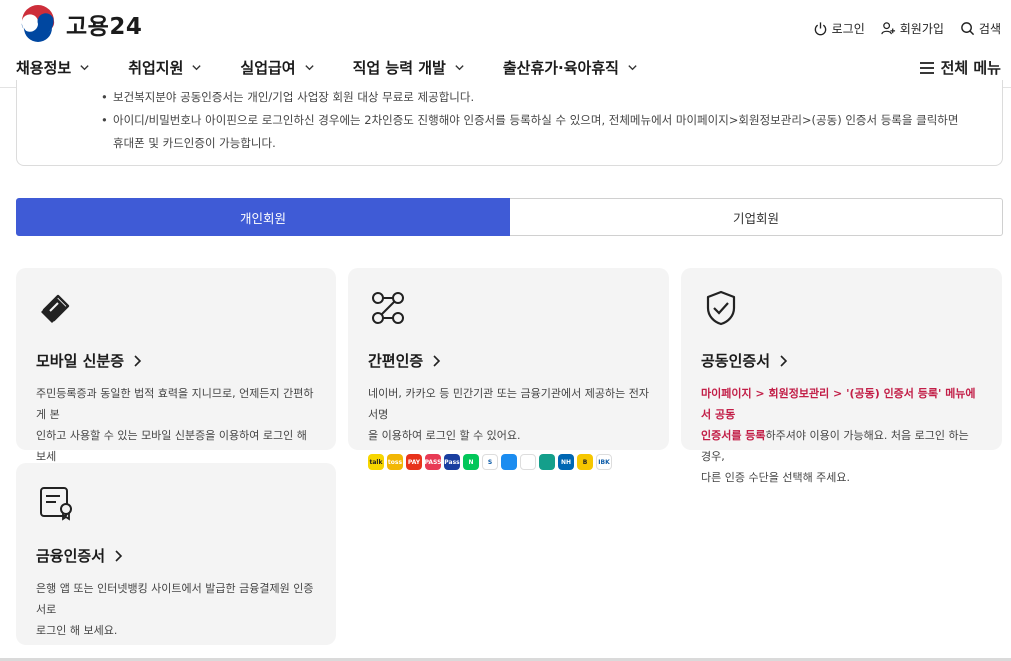 The width and height of the screenshot is (1011, 661). Describe the element at coordinates (848, 29) in the screenshot. I see `login-label: 로그인` at that location.